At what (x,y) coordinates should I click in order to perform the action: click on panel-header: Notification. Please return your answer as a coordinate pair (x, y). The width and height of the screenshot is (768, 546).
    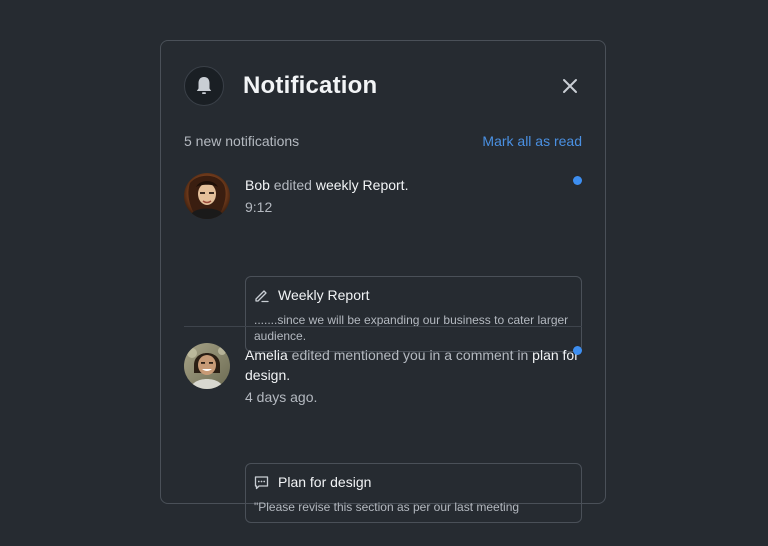
    Looking at the image, I should click on (383, 86).